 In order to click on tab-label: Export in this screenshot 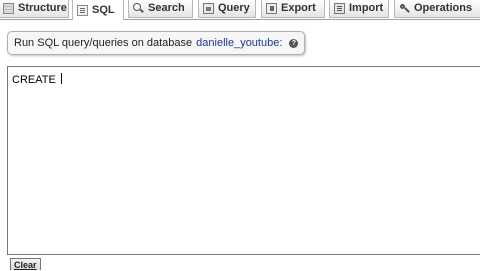, I will do `click(298, 8)`.